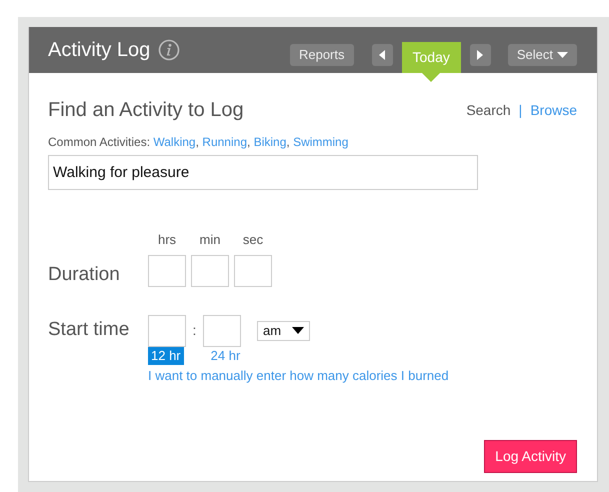 Image resolution: width=609 pixels, height=492 pixels. Describe the element at coordinates (222, 330) in the screenshot. I see `minute-field` at that location.